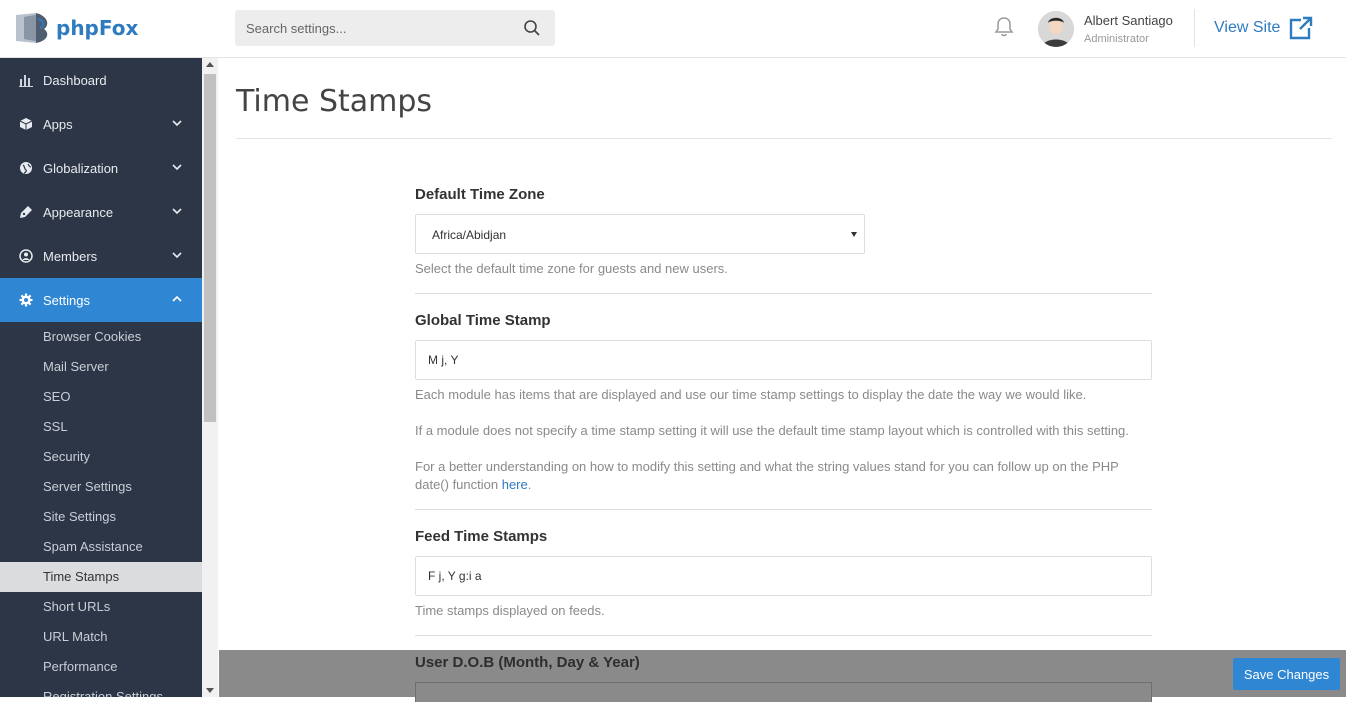  Describe the element at coordinates (1004, 27) in the screenshot. I see `notification-bell-icon` at that location.